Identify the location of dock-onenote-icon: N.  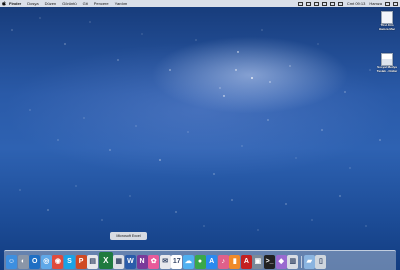
(142, 262).